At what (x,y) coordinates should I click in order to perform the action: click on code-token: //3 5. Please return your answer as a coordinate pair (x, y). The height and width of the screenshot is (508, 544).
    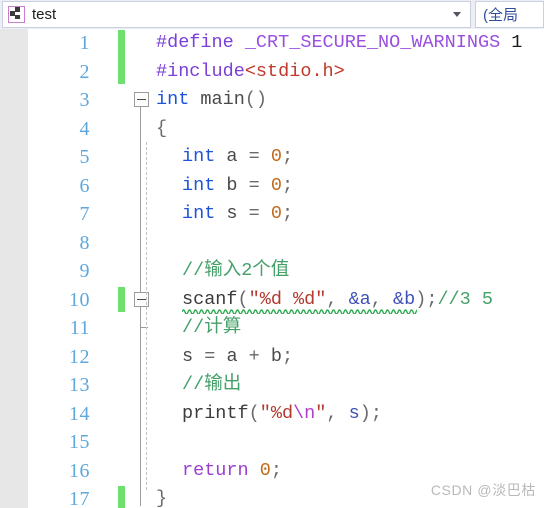
    Looking at the image, I should click on (465, 299).